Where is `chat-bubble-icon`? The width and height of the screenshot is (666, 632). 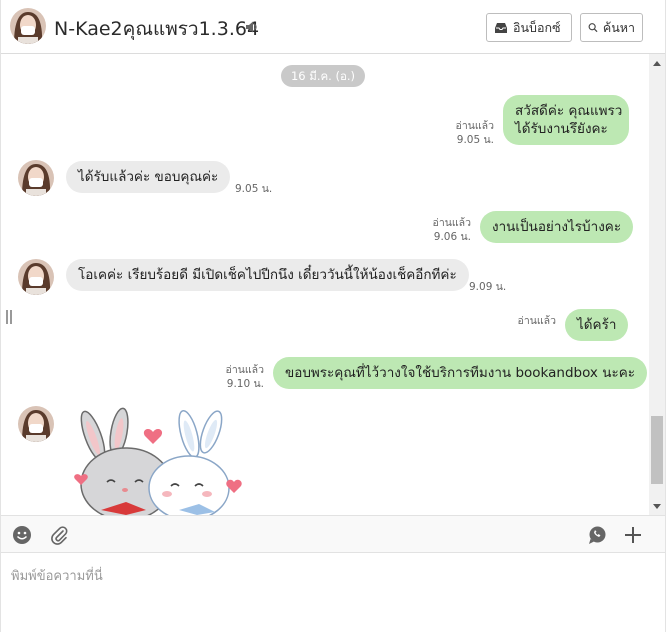
chat-bubble-icon is located at coordinates (597, 535).